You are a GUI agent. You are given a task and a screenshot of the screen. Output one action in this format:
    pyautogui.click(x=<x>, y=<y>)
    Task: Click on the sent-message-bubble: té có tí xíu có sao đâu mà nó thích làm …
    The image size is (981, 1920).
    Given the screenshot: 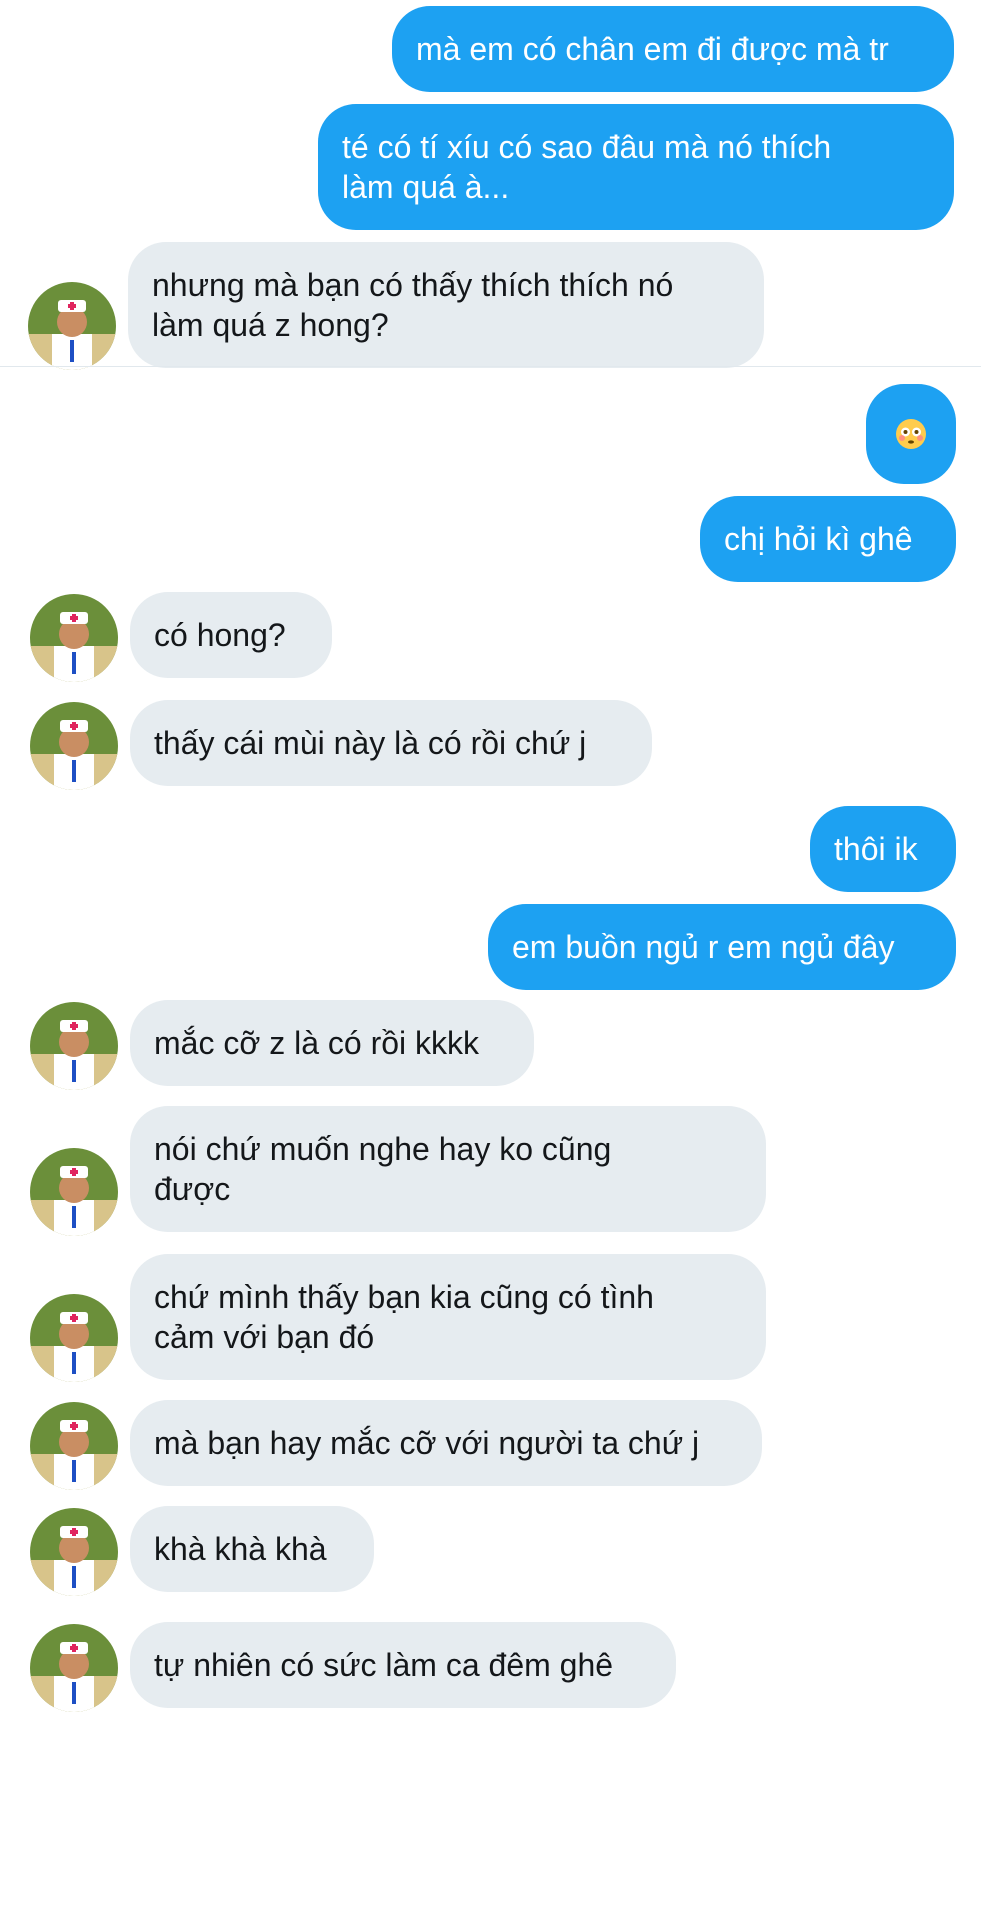 What is the action you would take?
    pyautogui.click(x=636, y=167)
    